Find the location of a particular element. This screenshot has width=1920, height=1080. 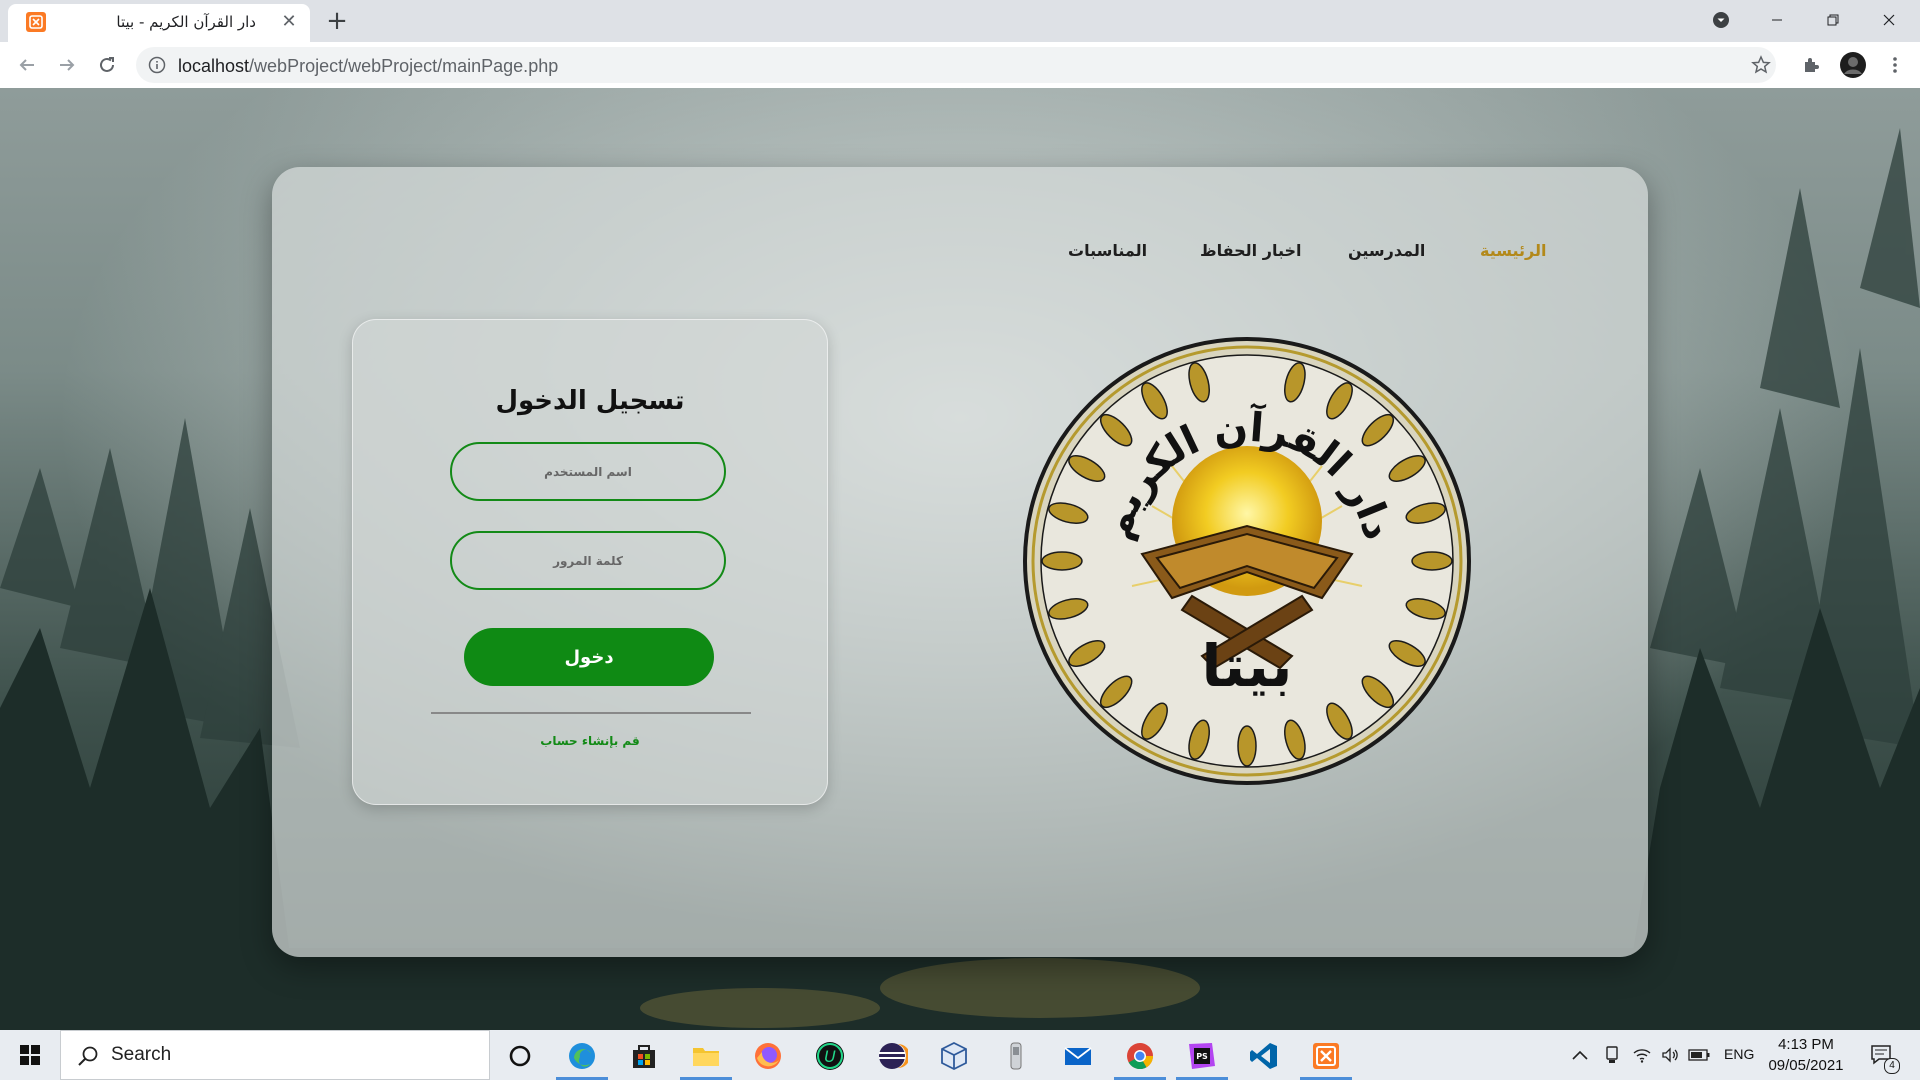

profile-avatar is located at coordinates (1853, 65).